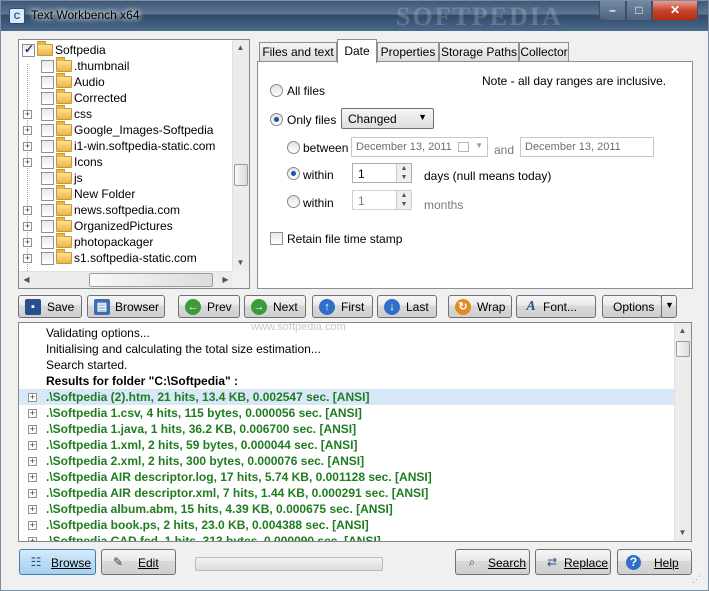 This screenshot has height=591, width=709. I want to click on title-bar: C Text Workbench x64 SOFTPEDIA – □ ✕, so click(354, 16).